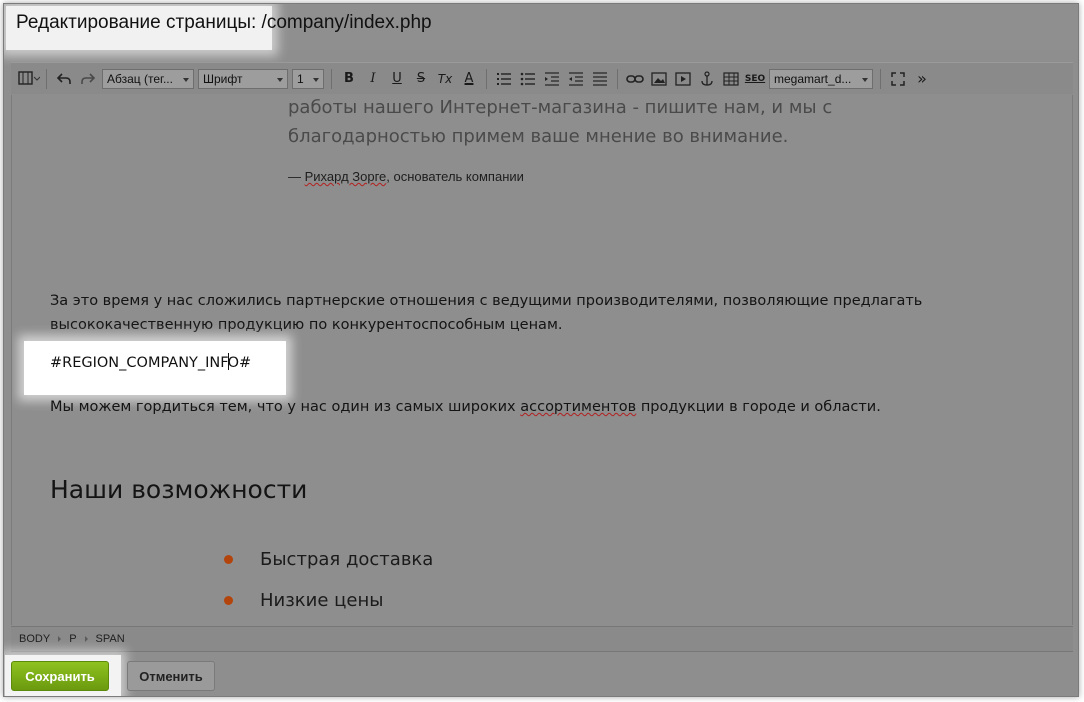 This screenshot has height=702, width=1084. Describe the element at coordinates (659, 79) in the screenshot. I see `image-icon` at that location.